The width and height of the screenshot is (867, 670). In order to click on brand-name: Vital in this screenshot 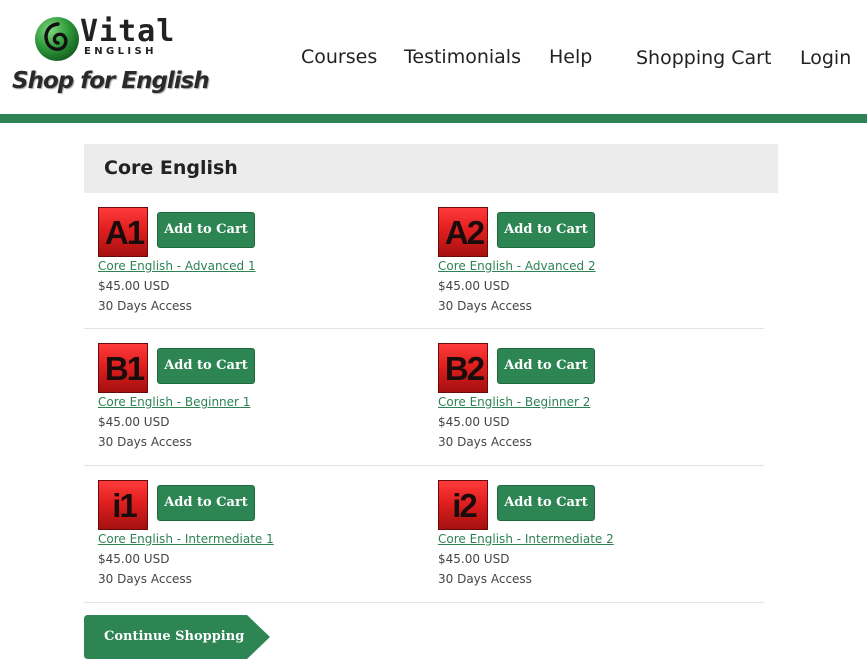, I will do `click(128, 31)`.